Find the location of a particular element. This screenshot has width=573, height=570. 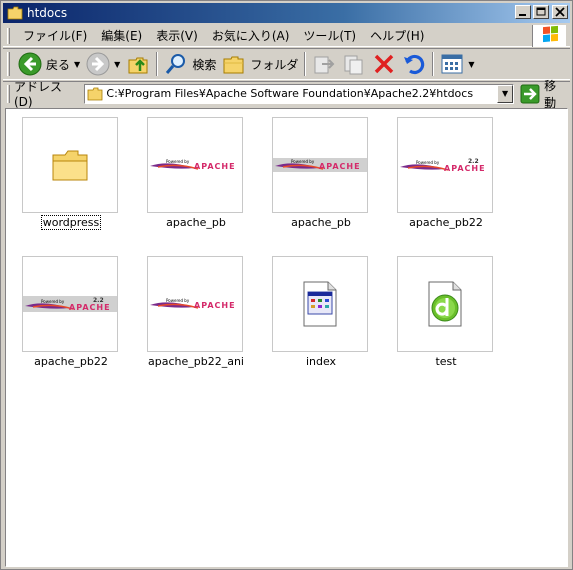

move-to-button is located at coordinates (324, 64).